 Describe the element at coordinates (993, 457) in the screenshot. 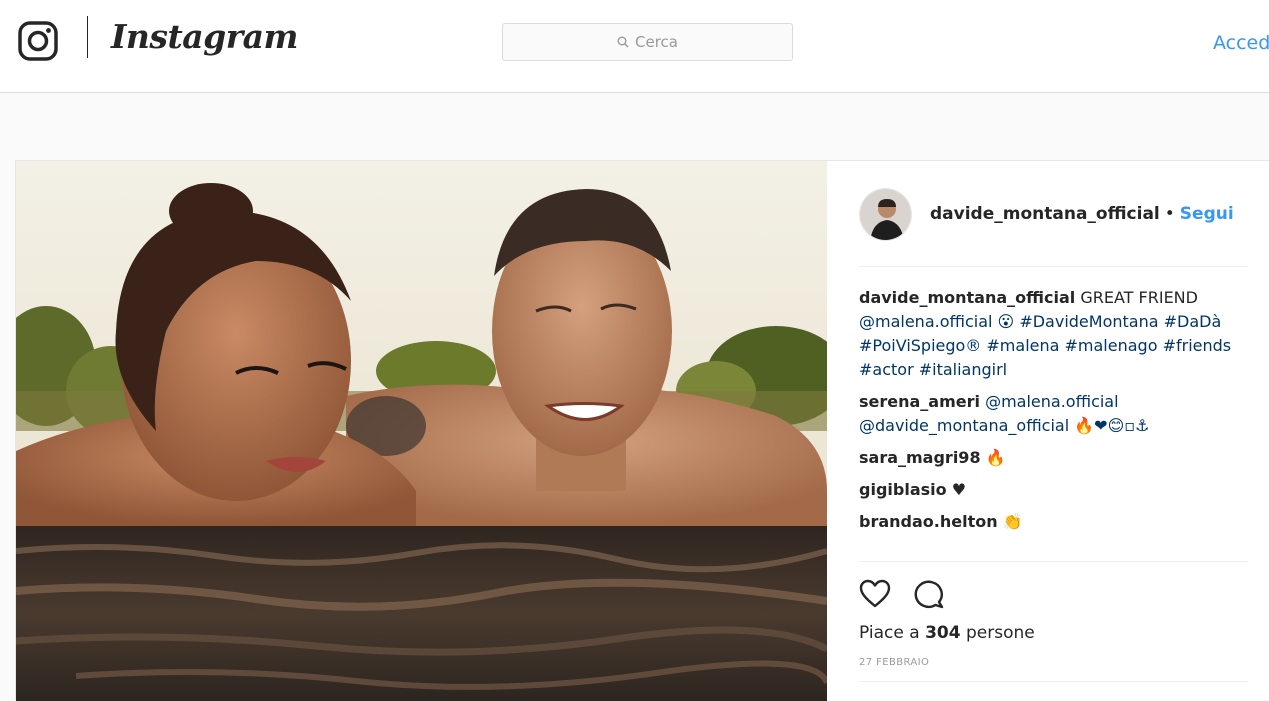

I see `comment-text: 🔥` at that location.